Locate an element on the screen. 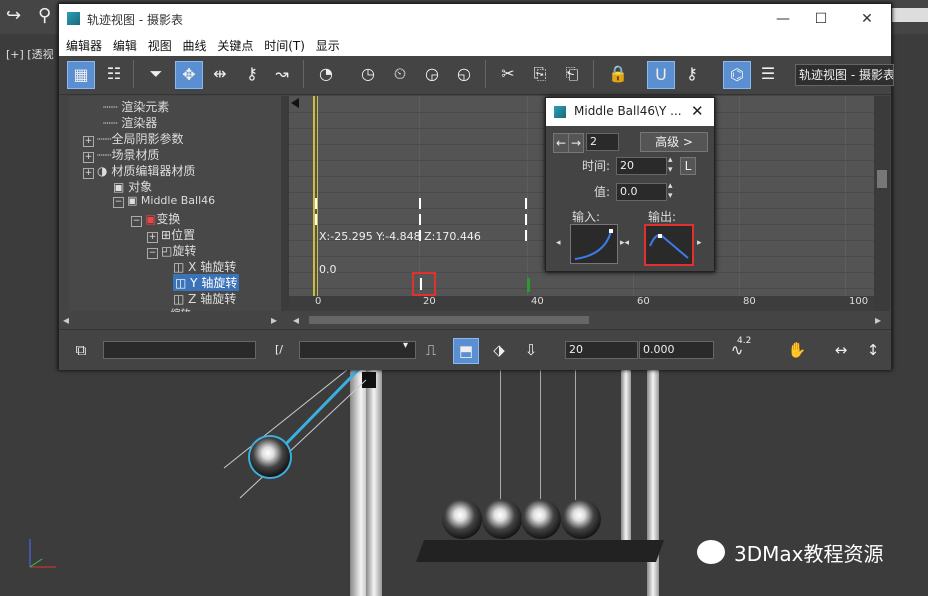 The image size is (928, 596). zoom-selected-icon: ⧉ is located at coordinates (81, 350).